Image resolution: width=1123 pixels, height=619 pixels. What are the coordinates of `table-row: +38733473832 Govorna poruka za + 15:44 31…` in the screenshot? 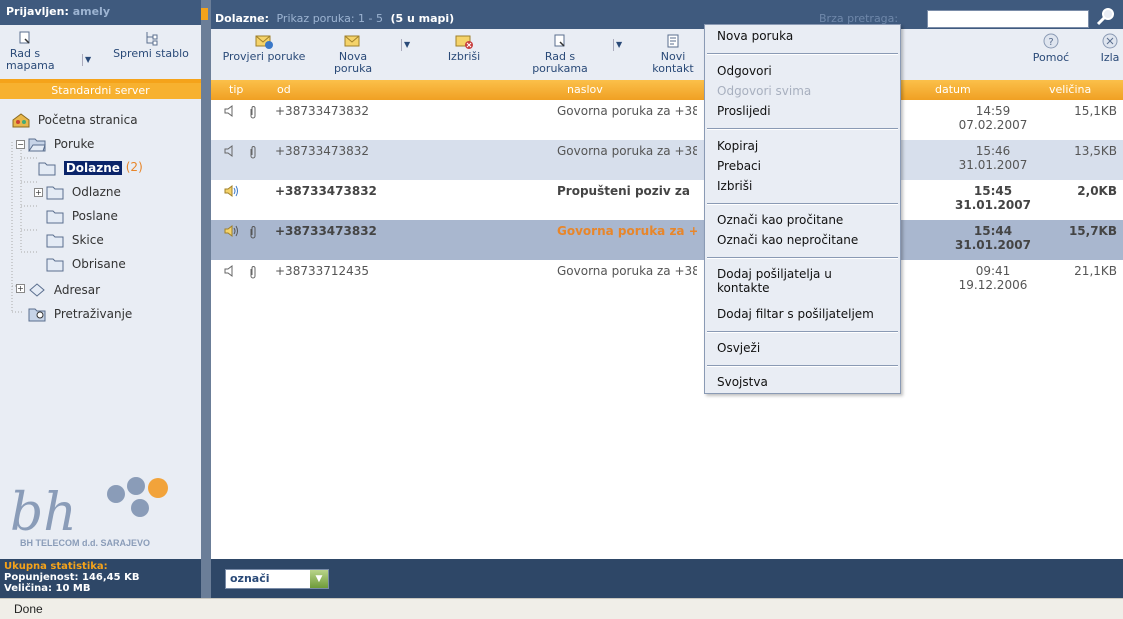 It's located at (667, 240).